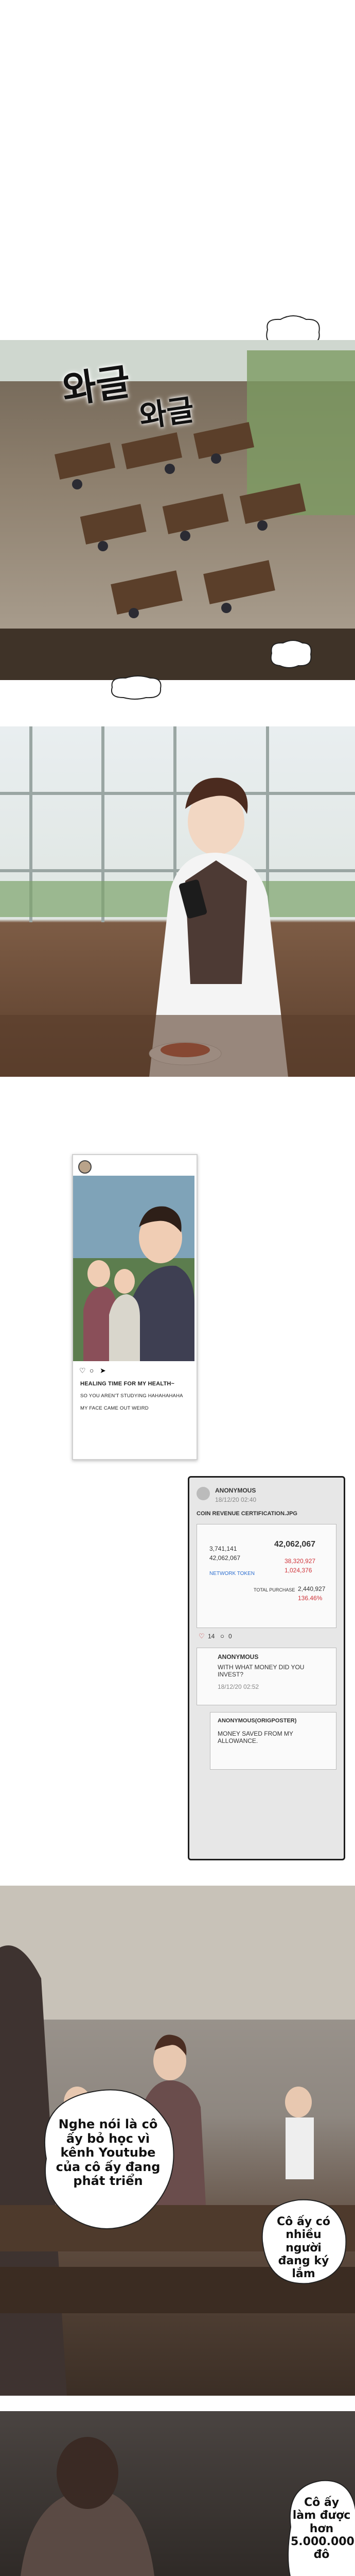 This screenshot has height=2576, width=355. I want to click on file-name: COIN REVENUE CERTIFICATION.JPG, so click(247, 1514).